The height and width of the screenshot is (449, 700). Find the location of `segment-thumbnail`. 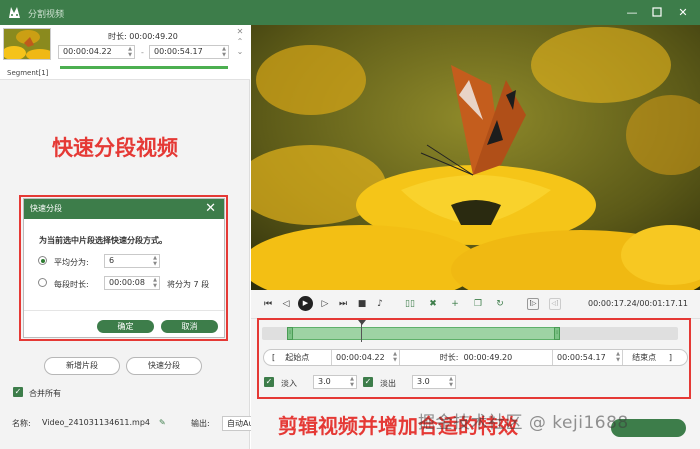

segment-thumbnail is located at coordinates (27, 44).